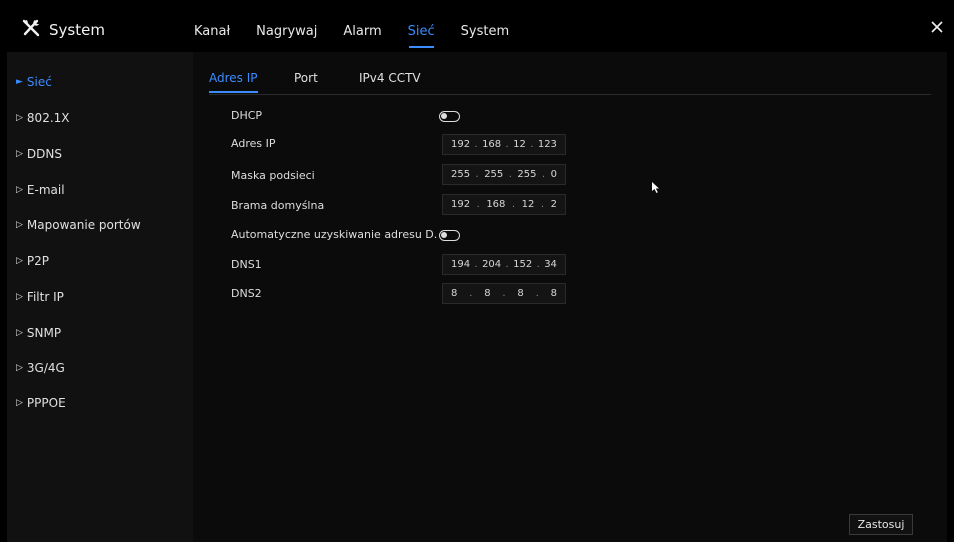 This screenshot has height=542, width=954. What do you see at coordinates (487, 293) in the screenshot?
I see `octet-2: 8` at bounding box center [487, 293].